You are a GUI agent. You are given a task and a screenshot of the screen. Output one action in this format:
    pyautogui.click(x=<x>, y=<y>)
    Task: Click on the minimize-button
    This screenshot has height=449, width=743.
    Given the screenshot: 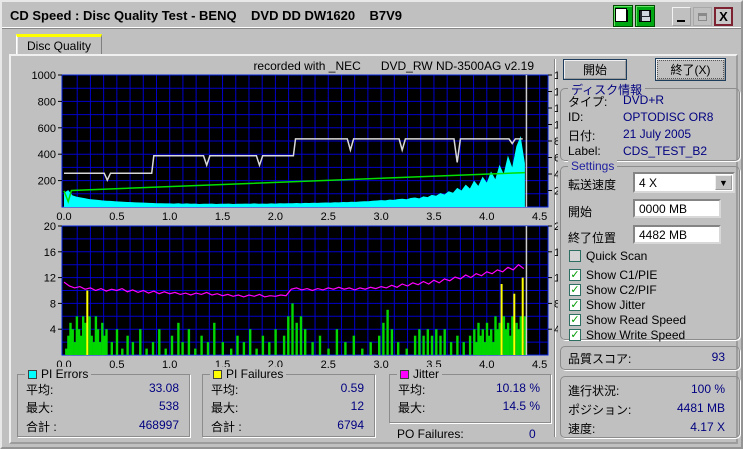 What is the action you would take?
    pyautogui.click(x=681, y=16)
    